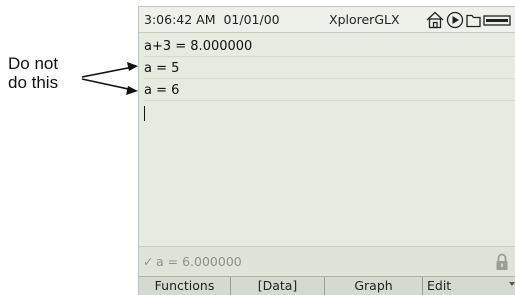 Image resolution: width=515 pixels, height=295 pixels. I want to click on result-value: a = 6.000000, so click(199, 261).